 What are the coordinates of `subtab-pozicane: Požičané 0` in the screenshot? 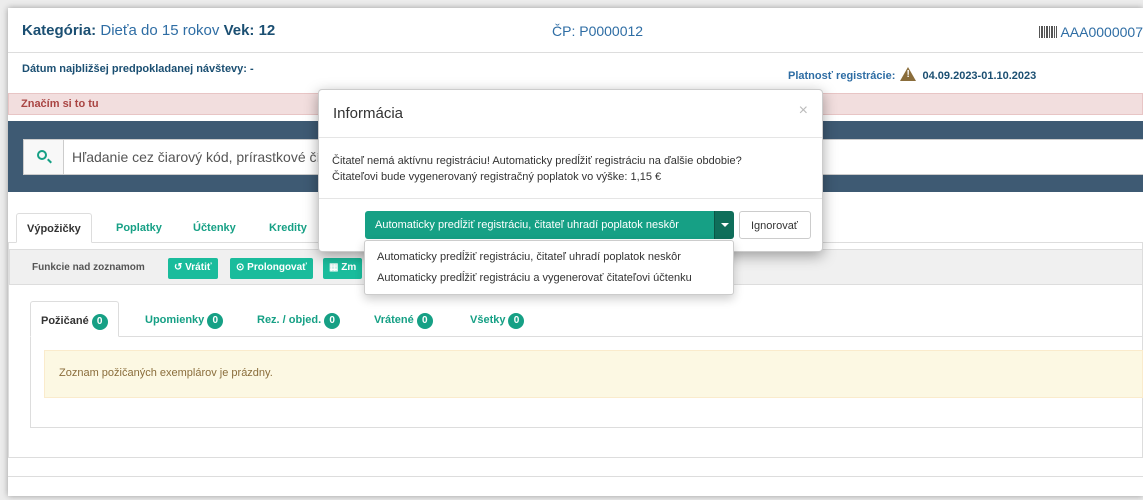 It's located at (74, 319).